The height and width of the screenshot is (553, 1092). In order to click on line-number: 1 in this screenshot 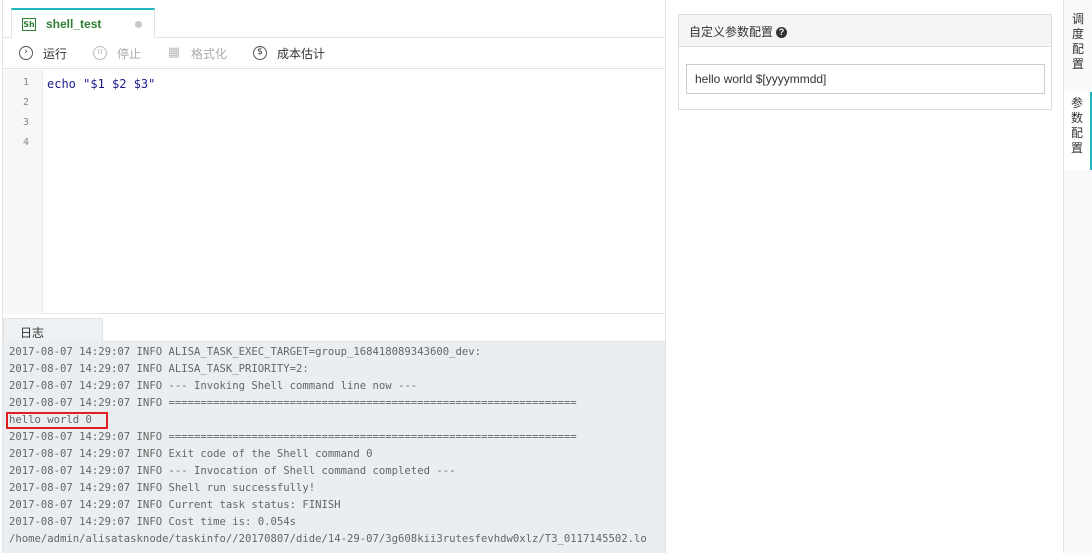, I will do `click(25, 82)`.